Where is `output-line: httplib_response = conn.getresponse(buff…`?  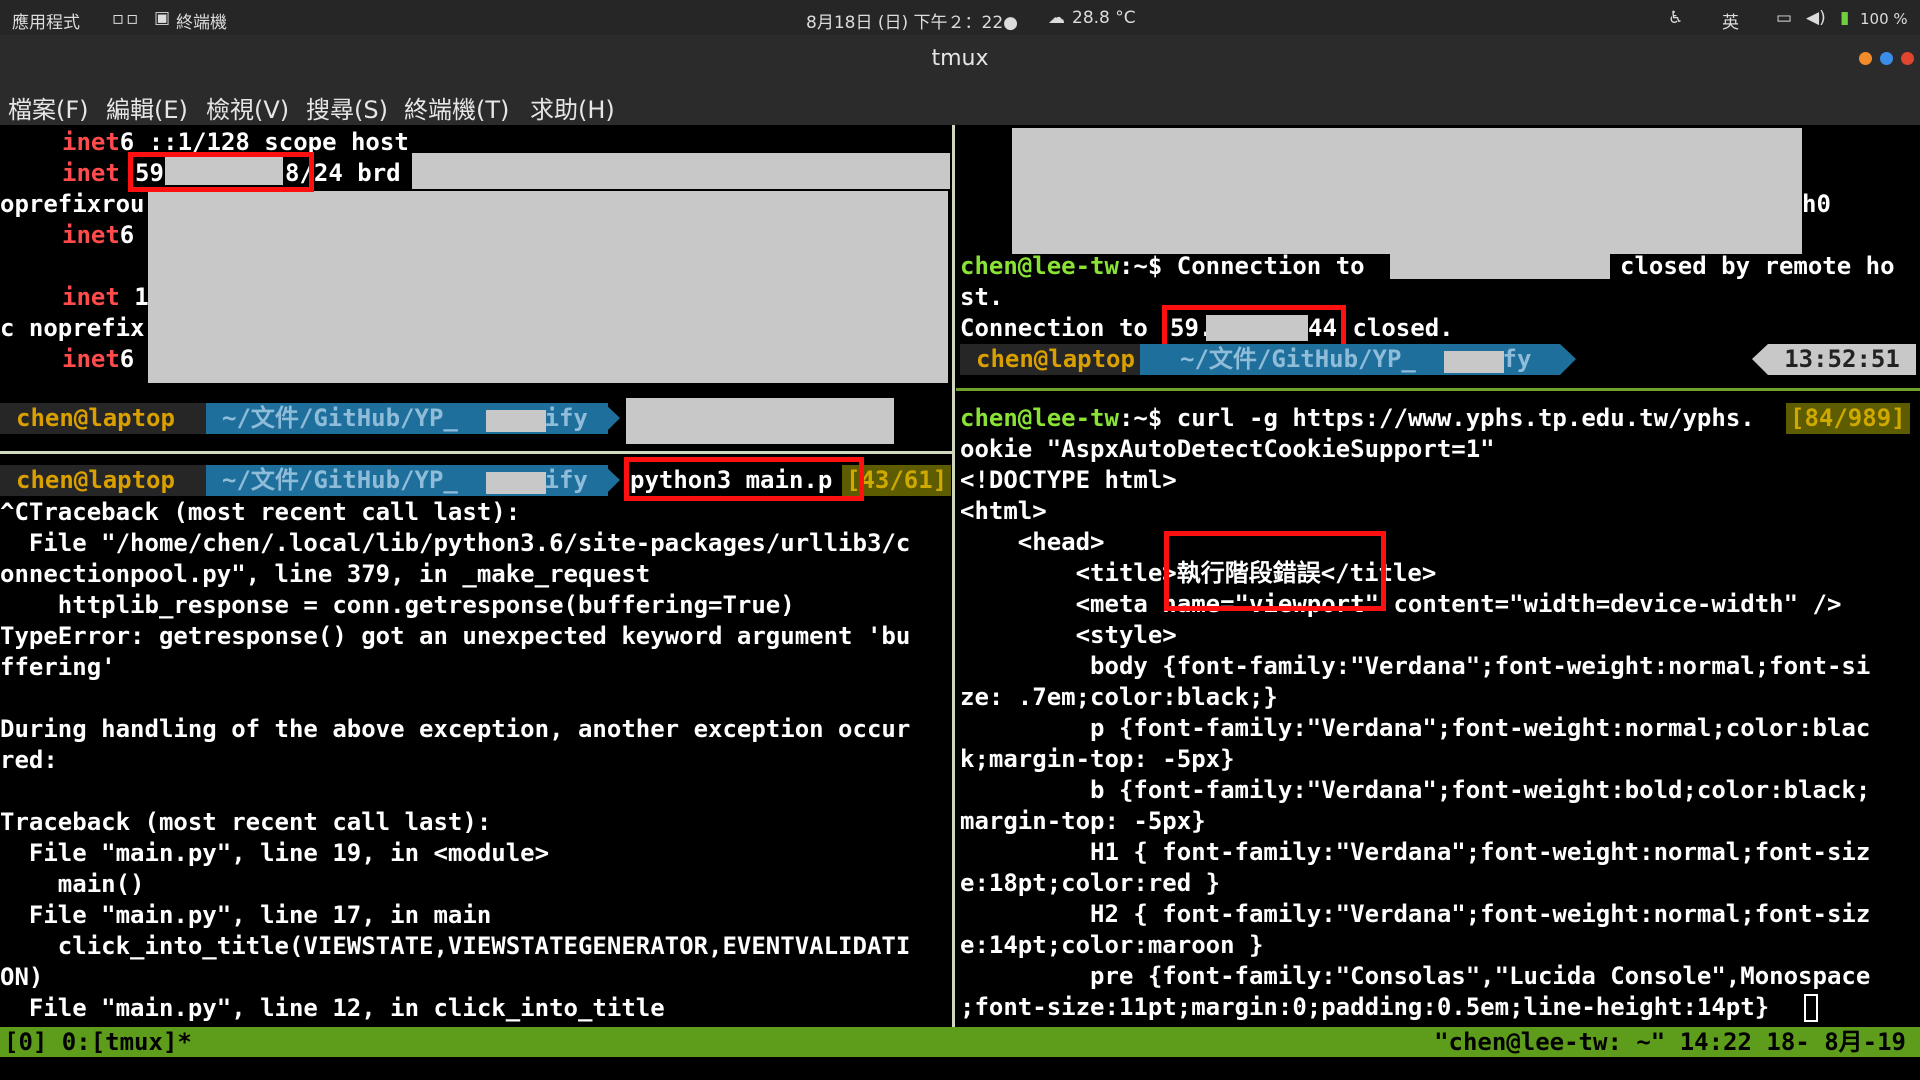 output-line: httplib_response = conn.getresponse(buff… is located at coordinates (397, 605).